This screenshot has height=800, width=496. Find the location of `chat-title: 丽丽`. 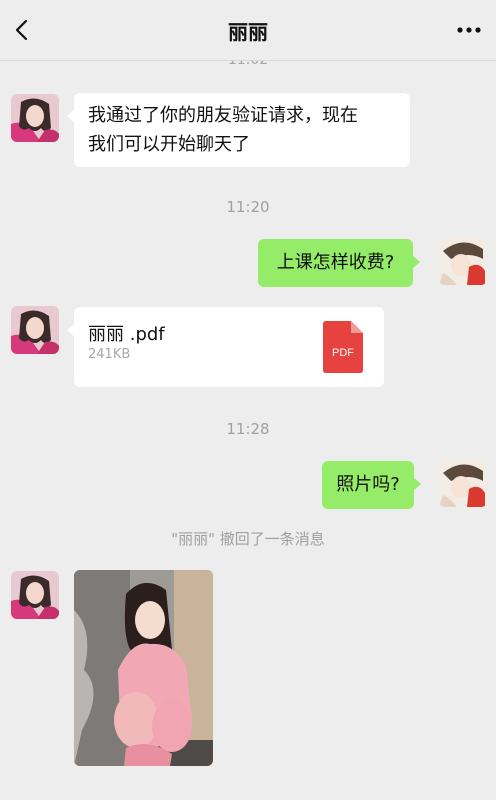

chat-title: 丽丽 is located at coordinates (248, 31).